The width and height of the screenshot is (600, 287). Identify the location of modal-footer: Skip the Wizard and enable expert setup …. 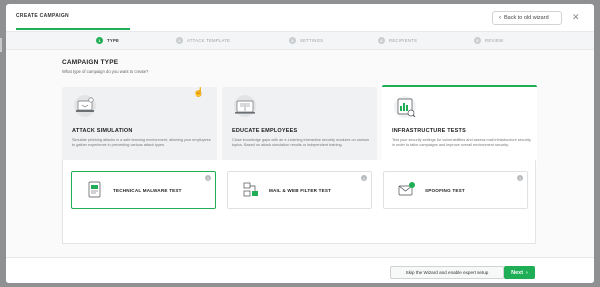
(300, 270).